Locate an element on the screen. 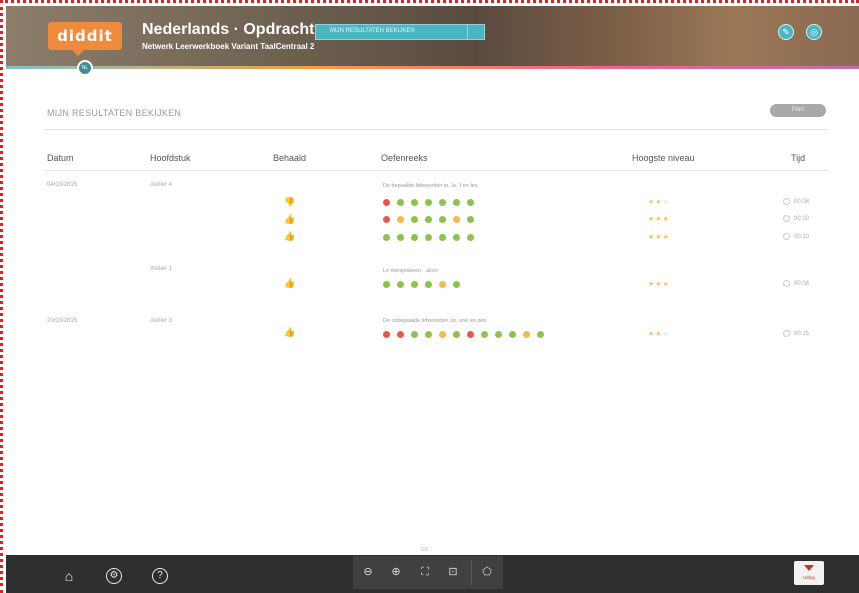 The height and width of the screenshot is (593, 859). oefenreeks-title: De bepaalde lidwoorden te, la, 't en les is located at coordinates (430, 186).